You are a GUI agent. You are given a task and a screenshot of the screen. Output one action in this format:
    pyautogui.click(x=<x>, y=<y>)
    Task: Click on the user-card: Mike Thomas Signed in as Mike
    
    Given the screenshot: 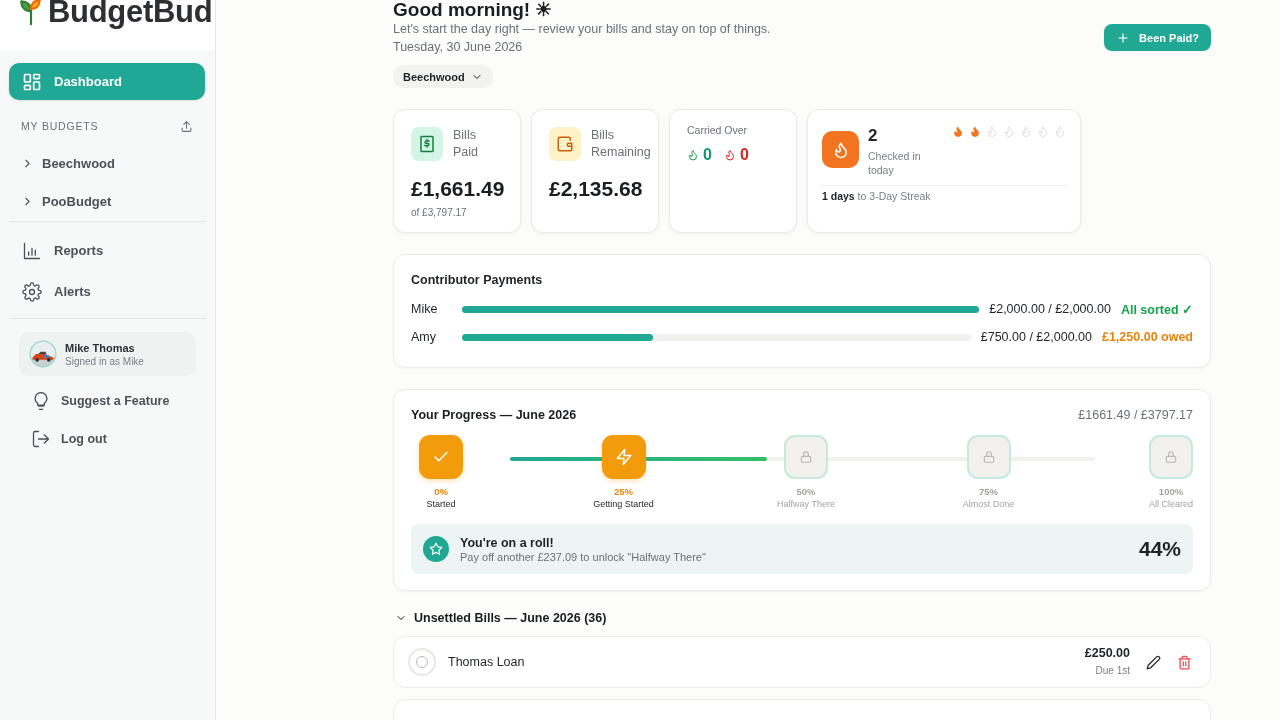 What is the action you would take?
    pyautogui.click(x=107, y=354)
    